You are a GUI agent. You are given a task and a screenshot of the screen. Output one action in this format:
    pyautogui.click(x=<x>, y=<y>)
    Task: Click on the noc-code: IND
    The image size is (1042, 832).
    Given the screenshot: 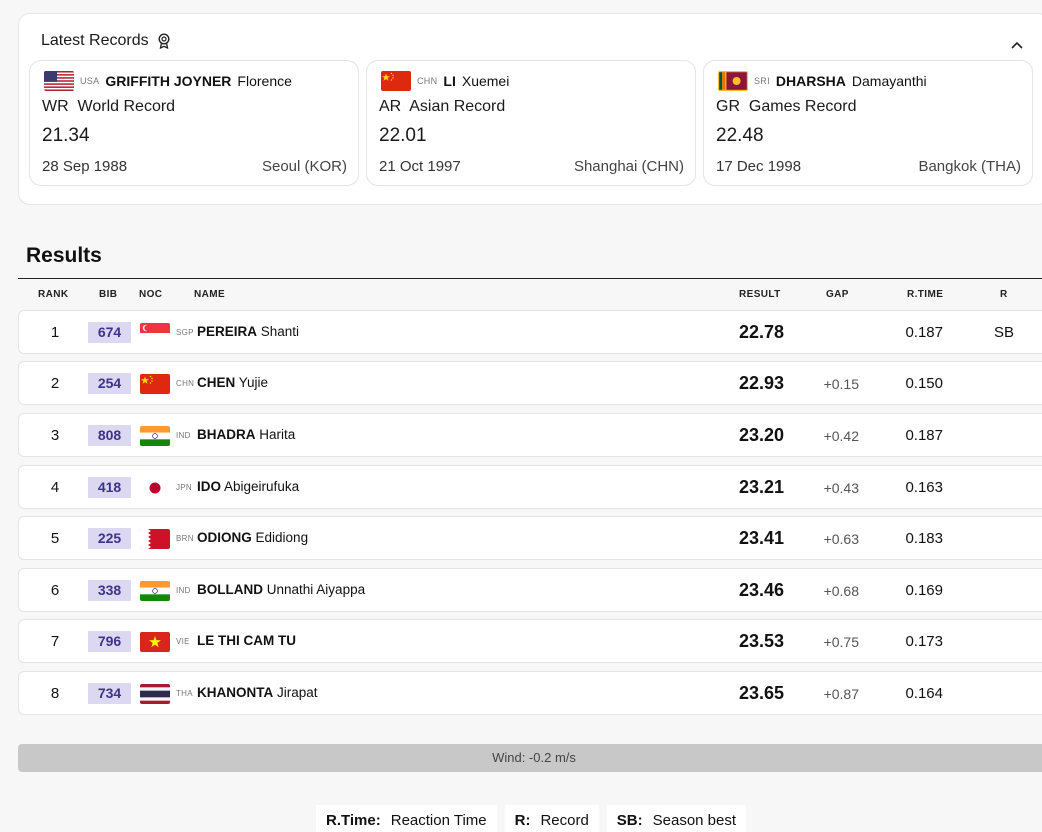 What is the action you would take?
    pyautogui.click(x=183, y=590)
    